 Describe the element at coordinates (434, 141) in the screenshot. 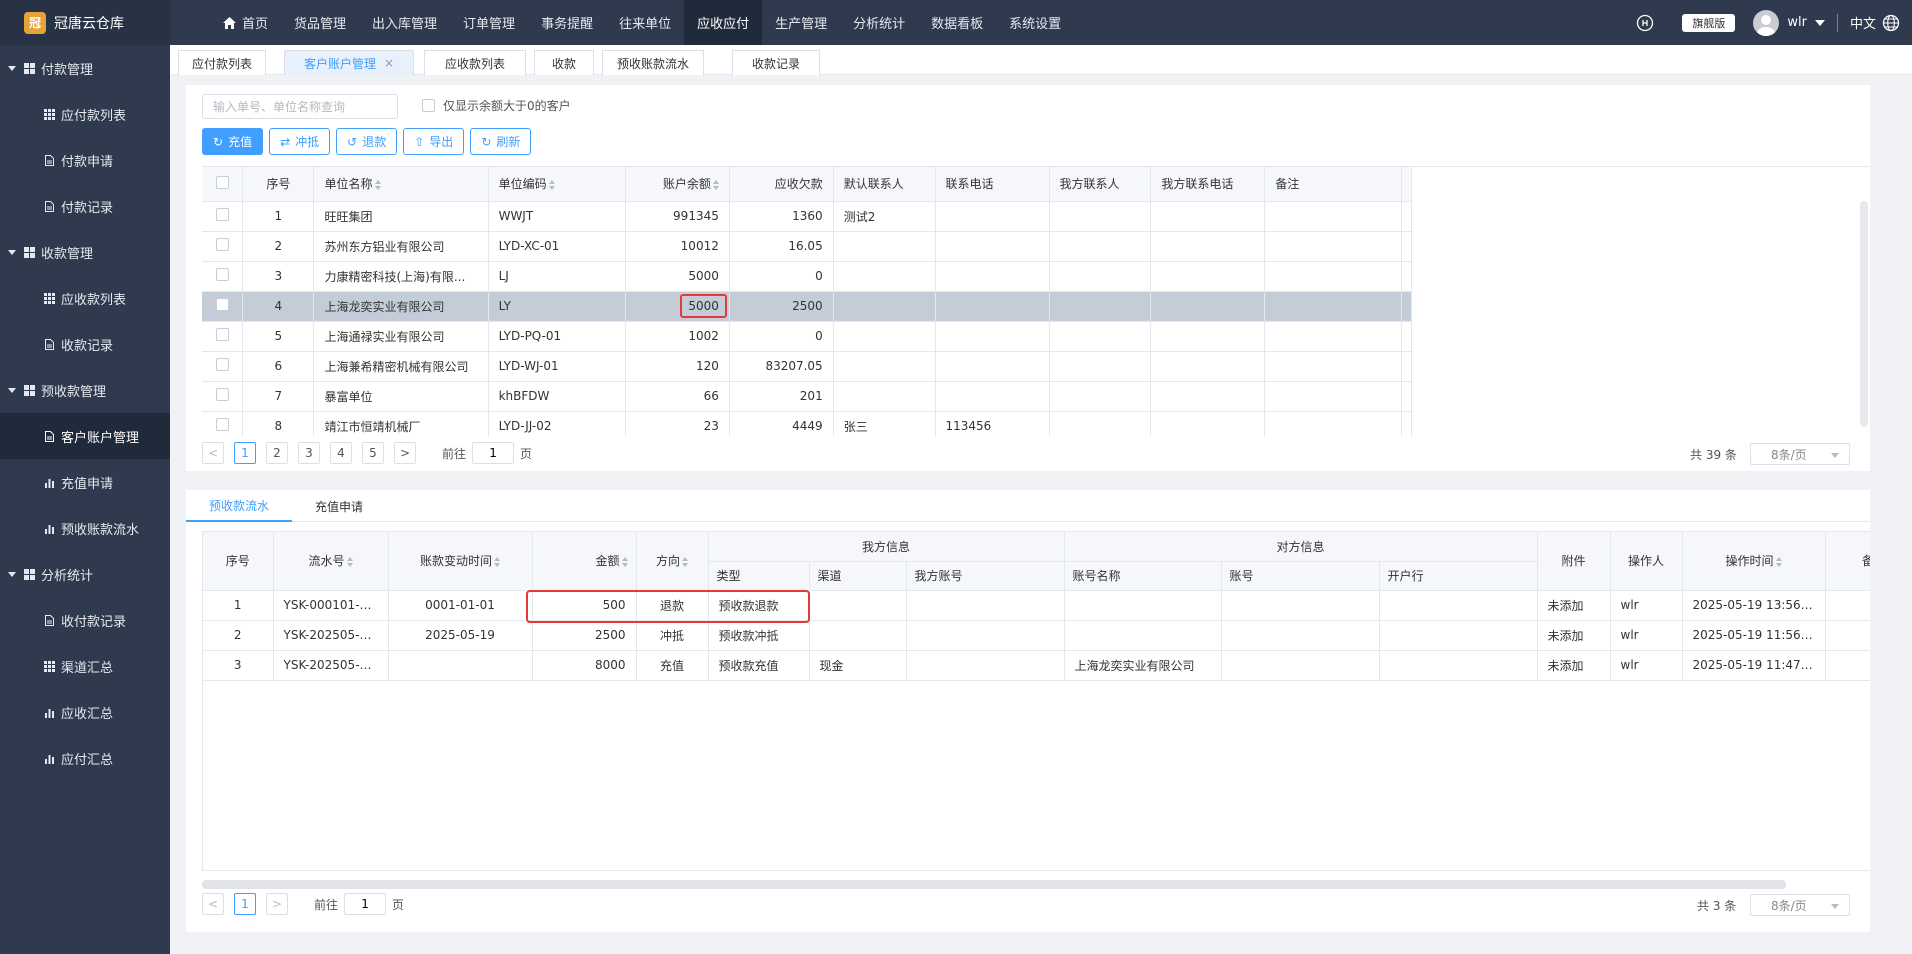

I see `export-button: ⇧ 导出` at that location.